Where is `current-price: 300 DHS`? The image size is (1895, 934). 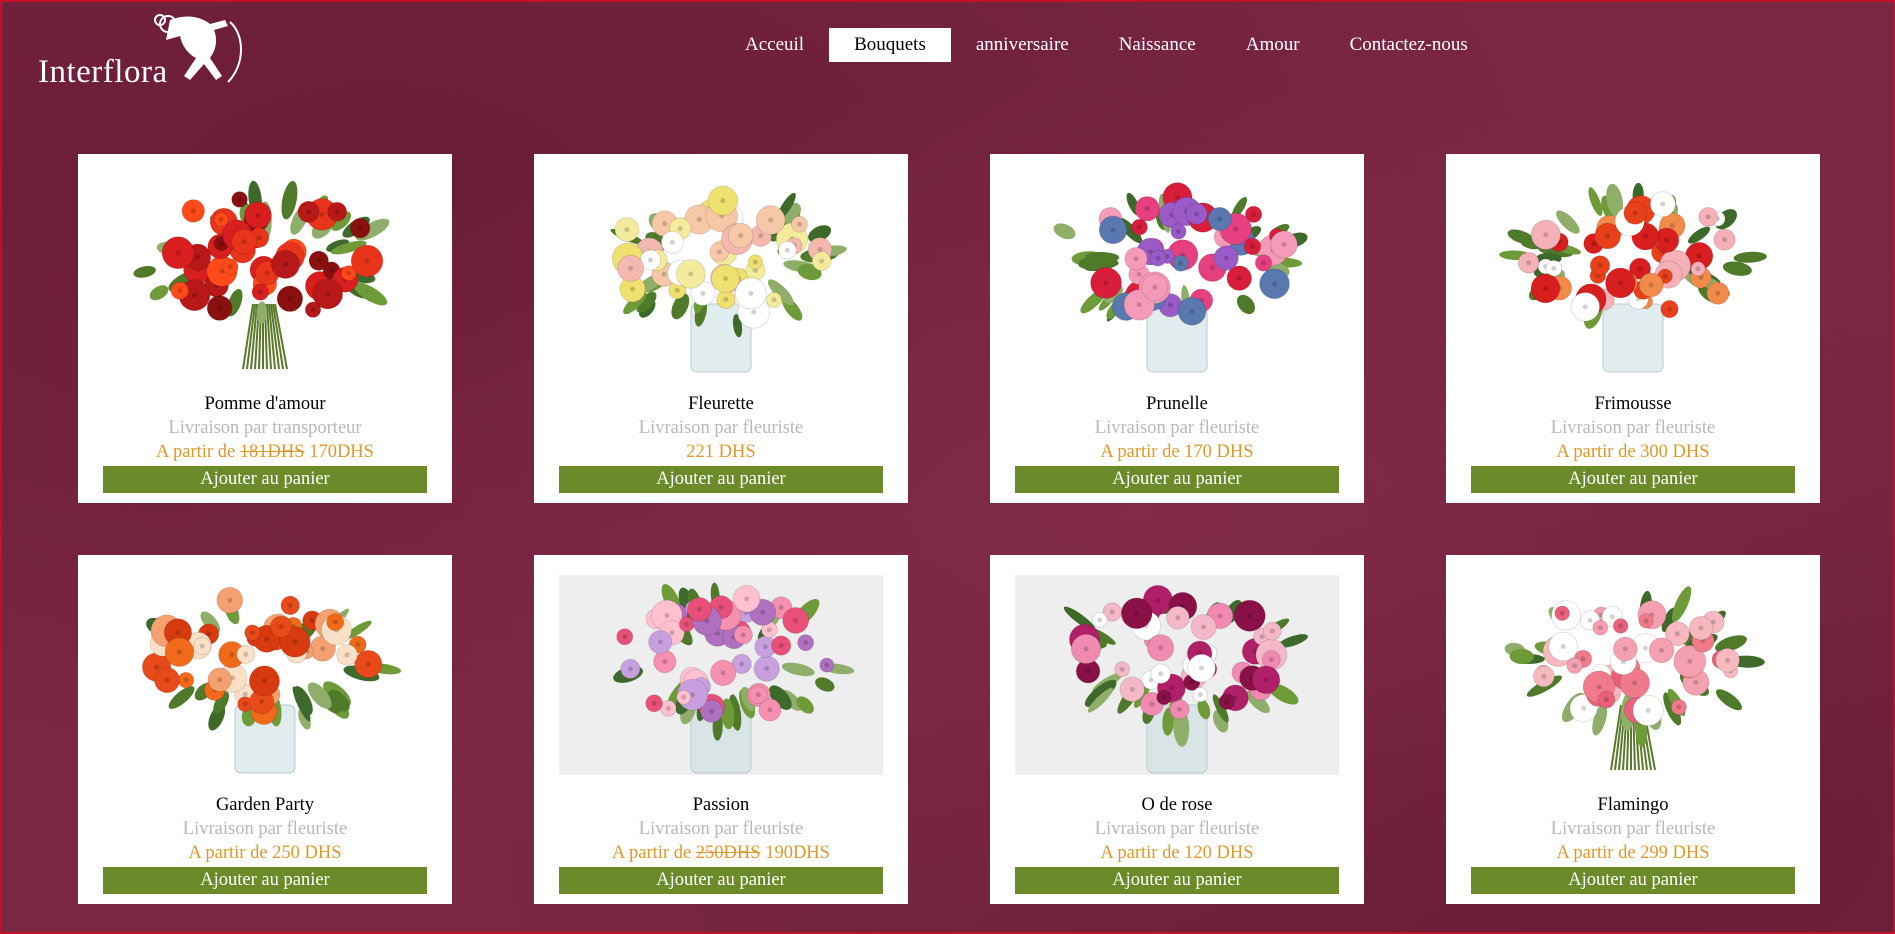
current-price: 300 DHS is located at coordinates (1675, 452).